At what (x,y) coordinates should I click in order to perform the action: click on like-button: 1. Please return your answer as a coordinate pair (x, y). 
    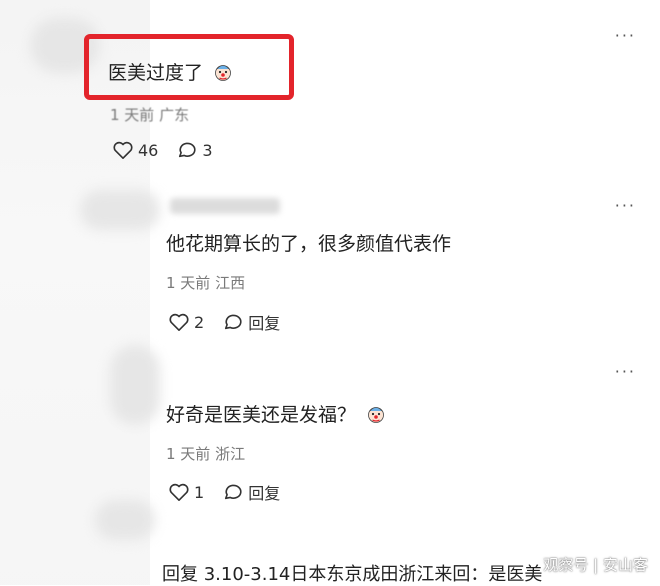
    Looking at the image, I should click on (186, 492).